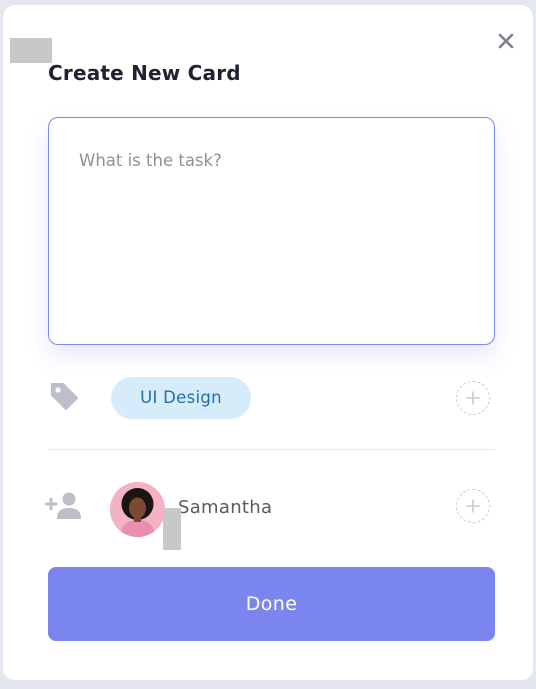  I want to click on add-assignee-button, so click(473, 506).